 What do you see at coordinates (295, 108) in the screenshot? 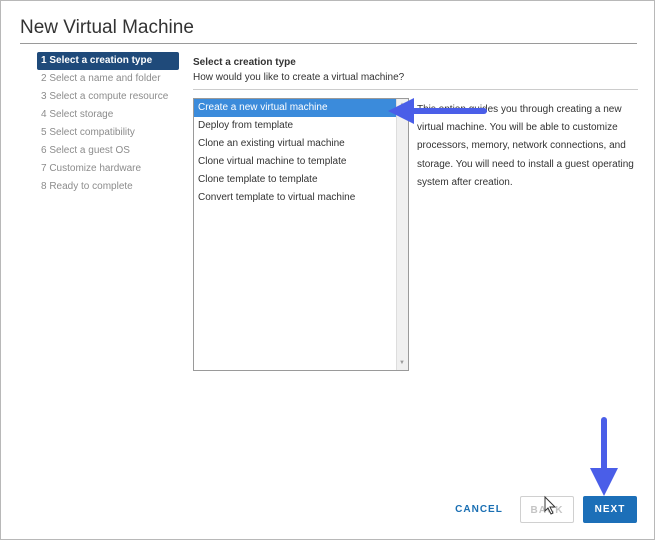
I see `option-create-new-vm: Create a new virtual machine` at bounding box center [295, 108].